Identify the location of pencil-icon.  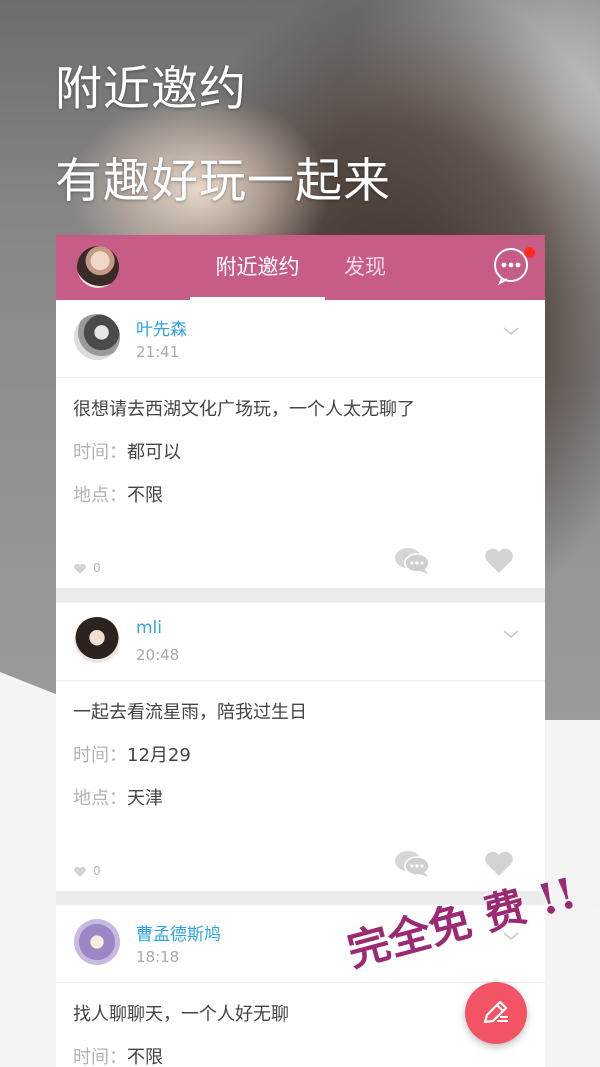
(495, 1012).